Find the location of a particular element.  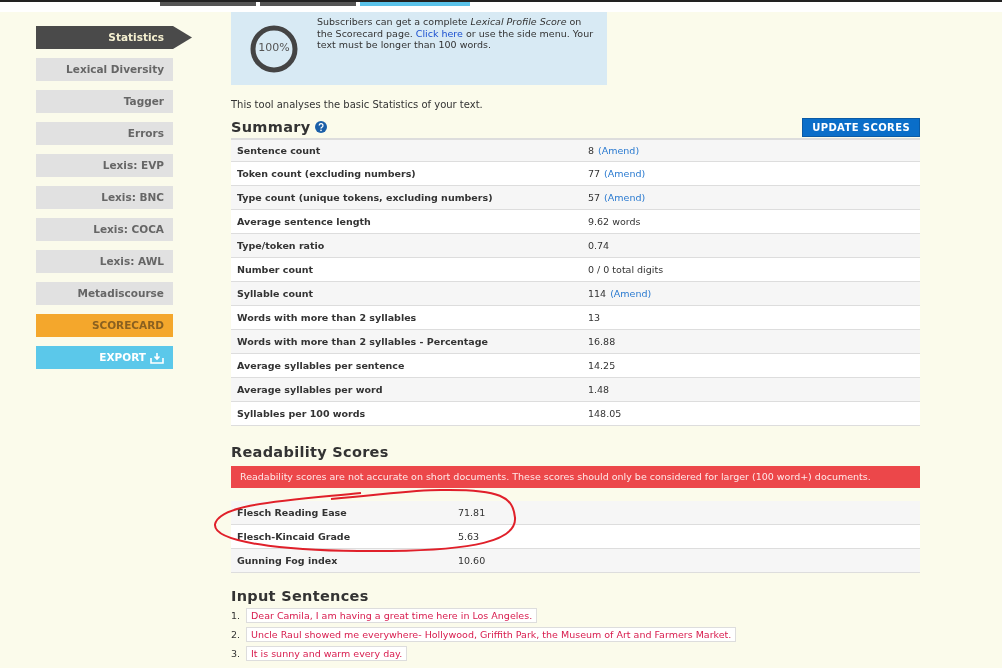

intro-text: This tool analyses the basic Statistics of your text. is located at coordinates (357, 104).